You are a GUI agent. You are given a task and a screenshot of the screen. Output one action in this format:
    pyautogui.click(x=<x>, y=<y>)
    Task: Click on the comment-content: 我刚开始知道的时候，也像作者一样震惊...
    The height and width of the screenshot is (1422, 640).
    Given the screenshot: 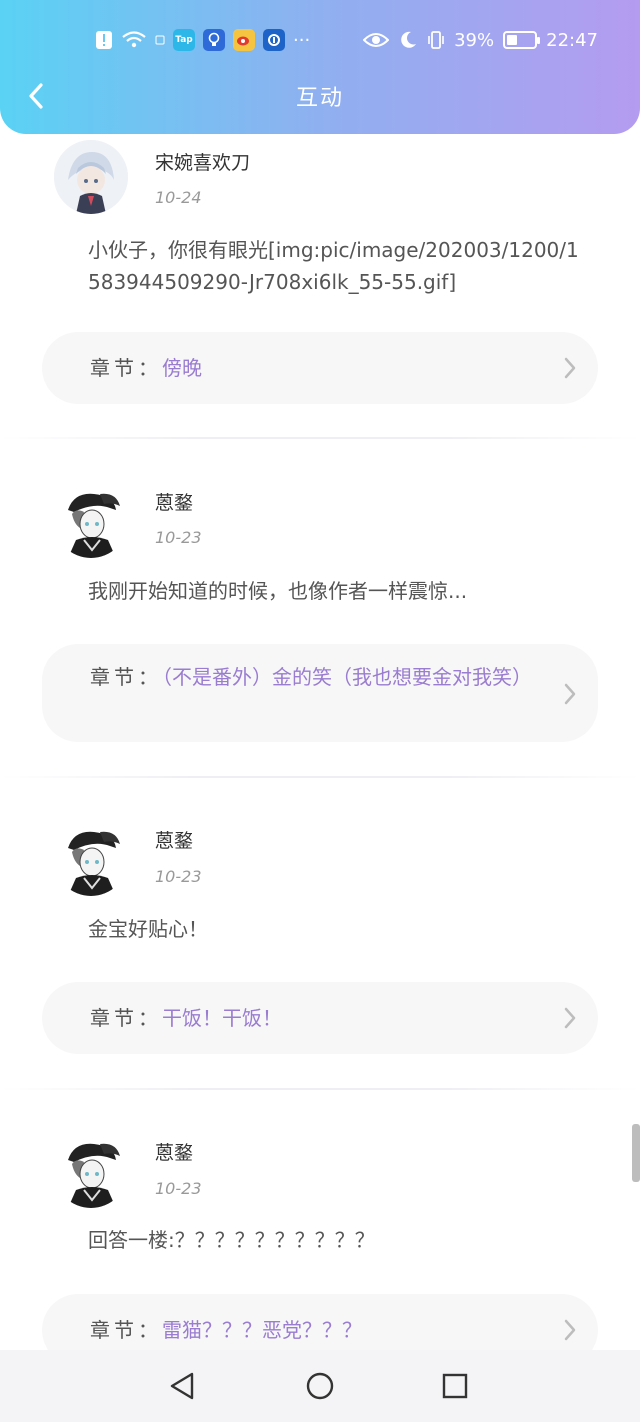 What is the action you would take?
    pyautogui.click(x=278, y=591)
    